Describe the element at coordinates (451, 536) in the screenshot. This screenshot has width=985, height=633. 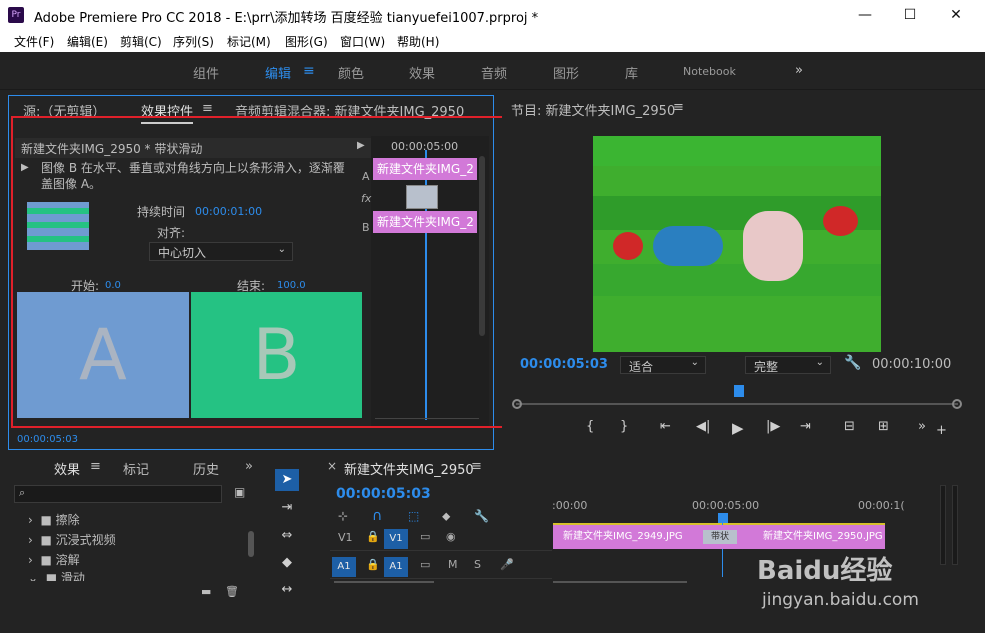
I see `eye-icon: ◉` at that location.